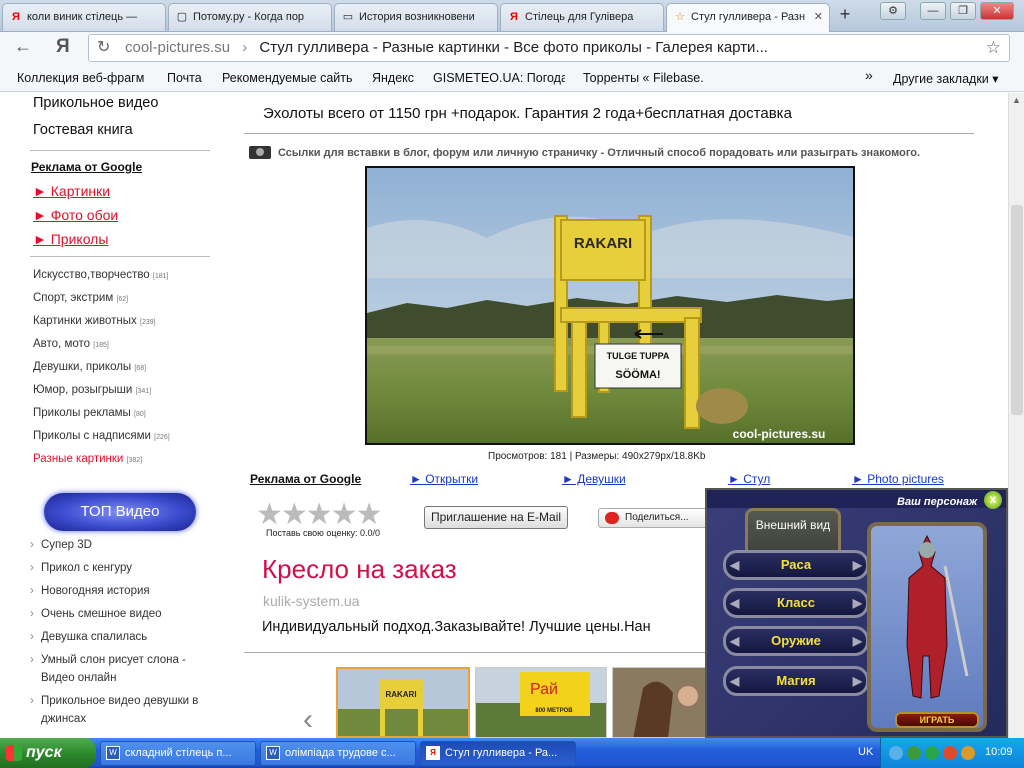 This screenshot has height=768, width=1024. What do you see at coordinates (308, 720) in the screenshot?
I see `thumbs-prev-arrow-icon: ‹` at bounding box center [308, 720].